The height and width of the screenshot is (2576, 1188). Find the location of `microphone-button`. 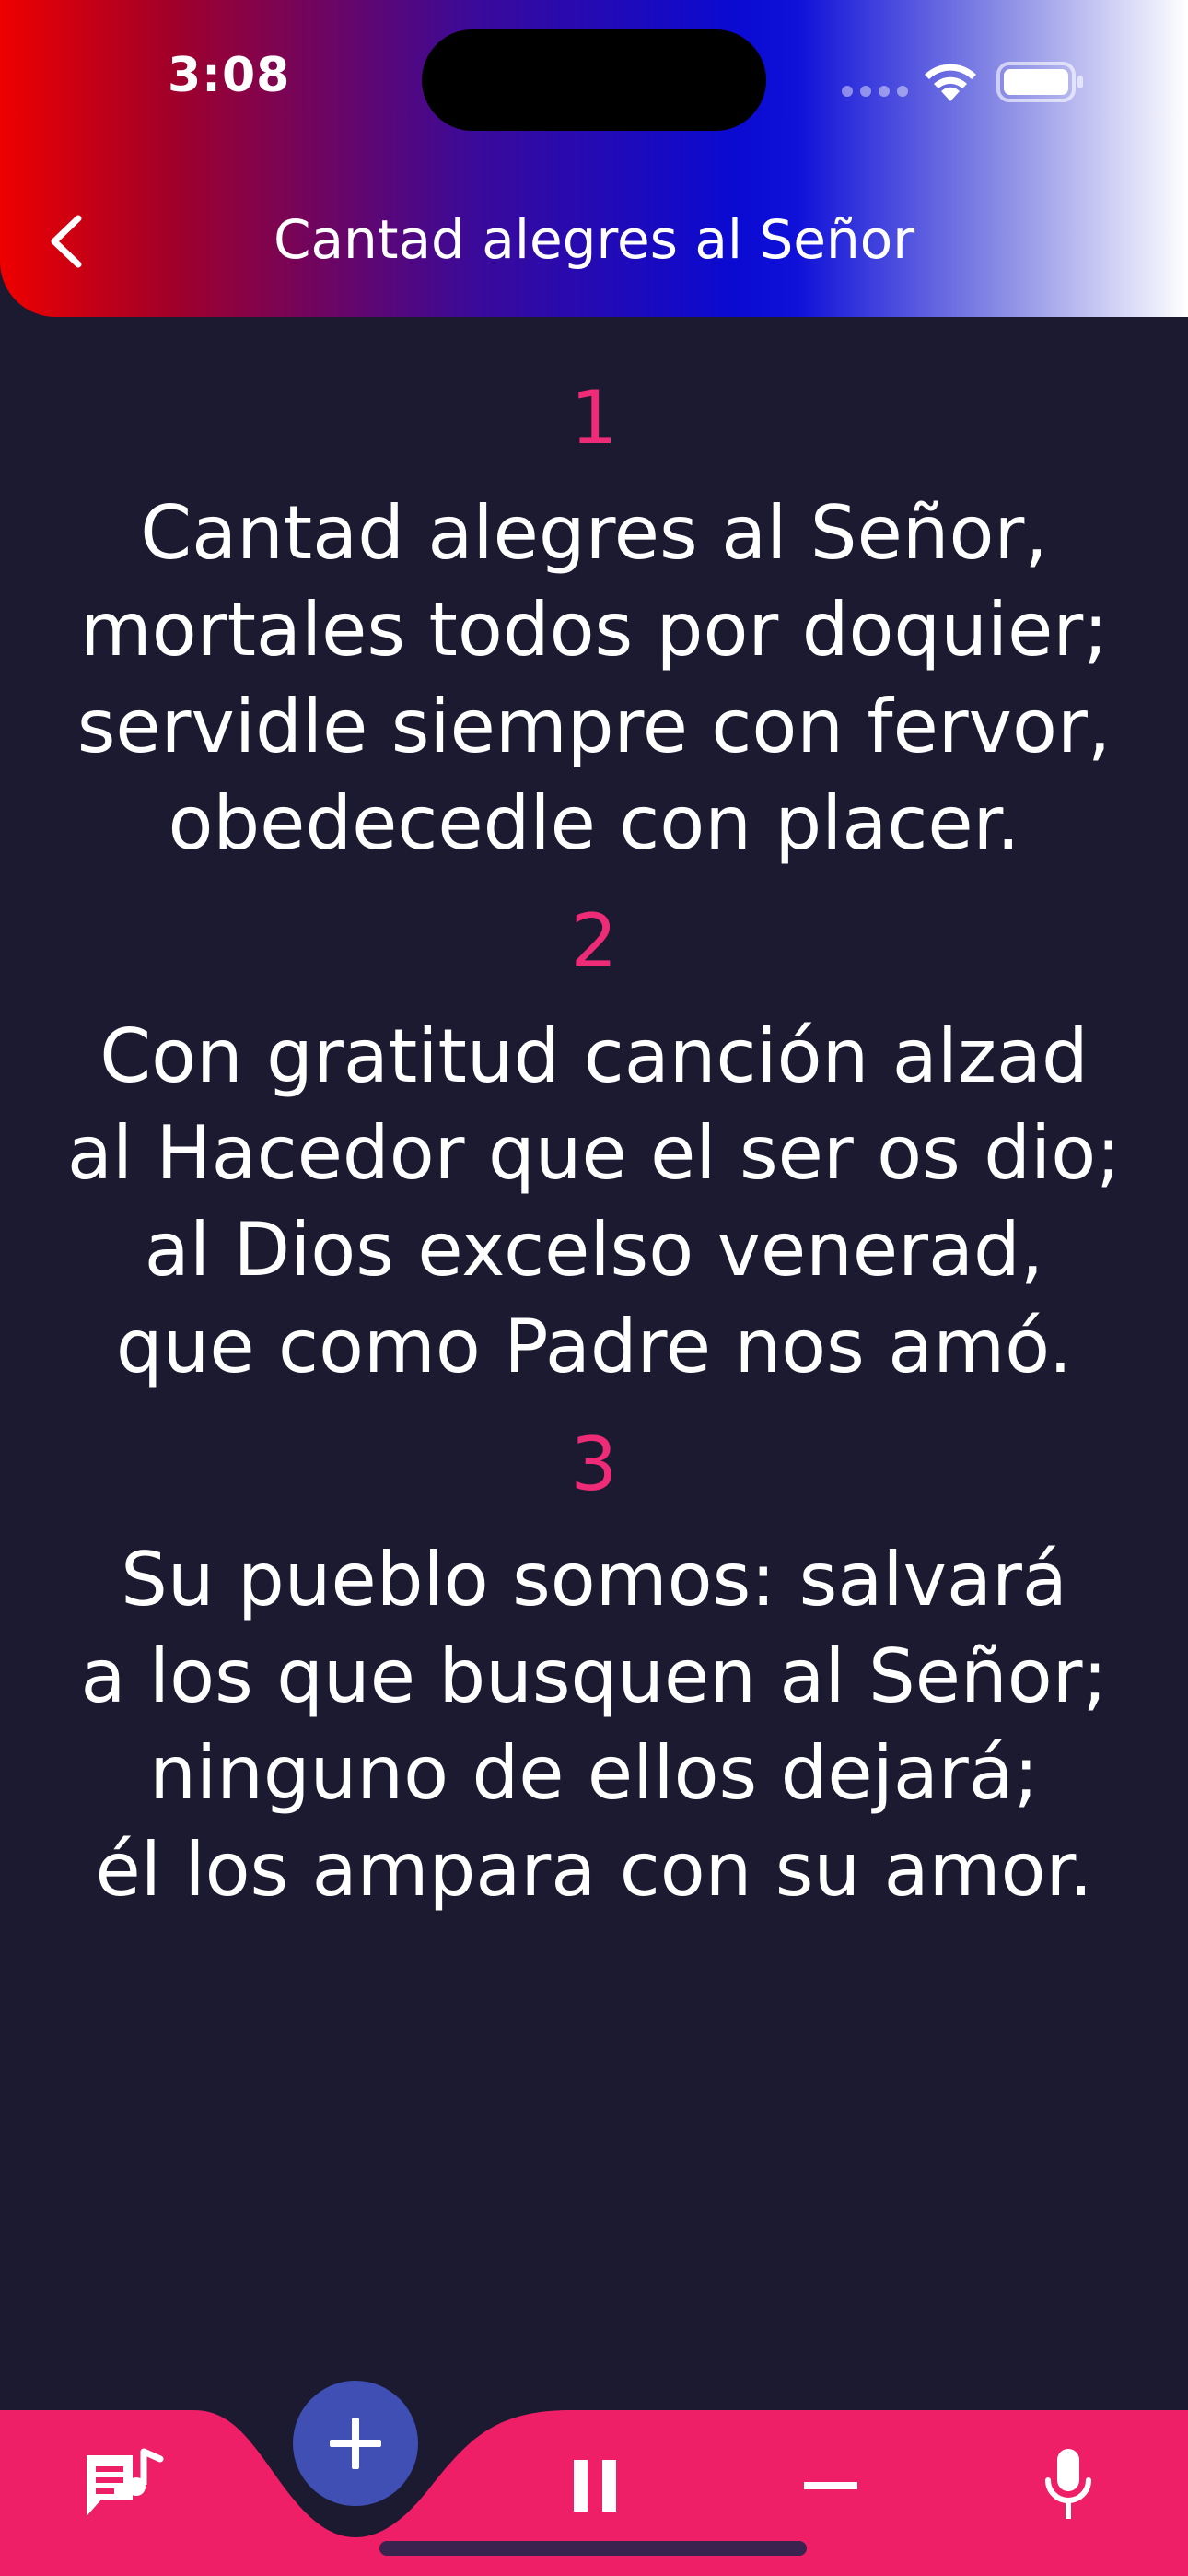

microphone-button is located at coordinates (1068, 2486).